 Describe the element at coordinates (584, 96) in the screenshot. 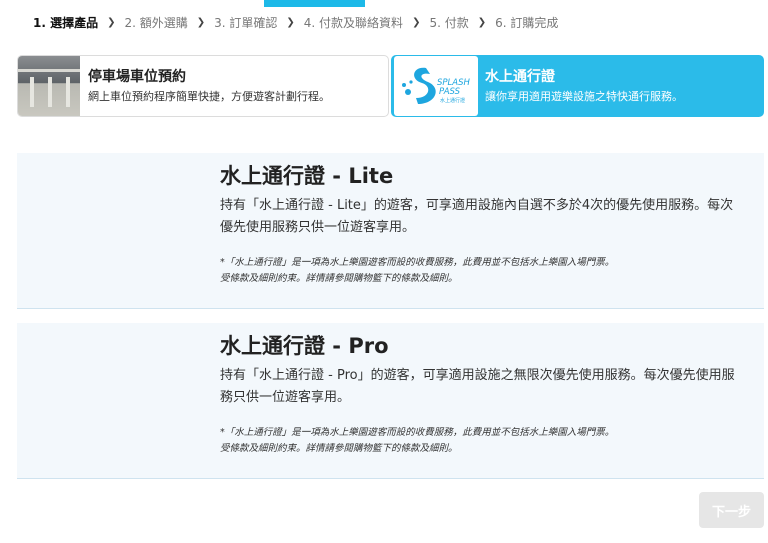

I see `tab-description: 讓你享用適用遊樂設施之特快通行服務。` at that location.